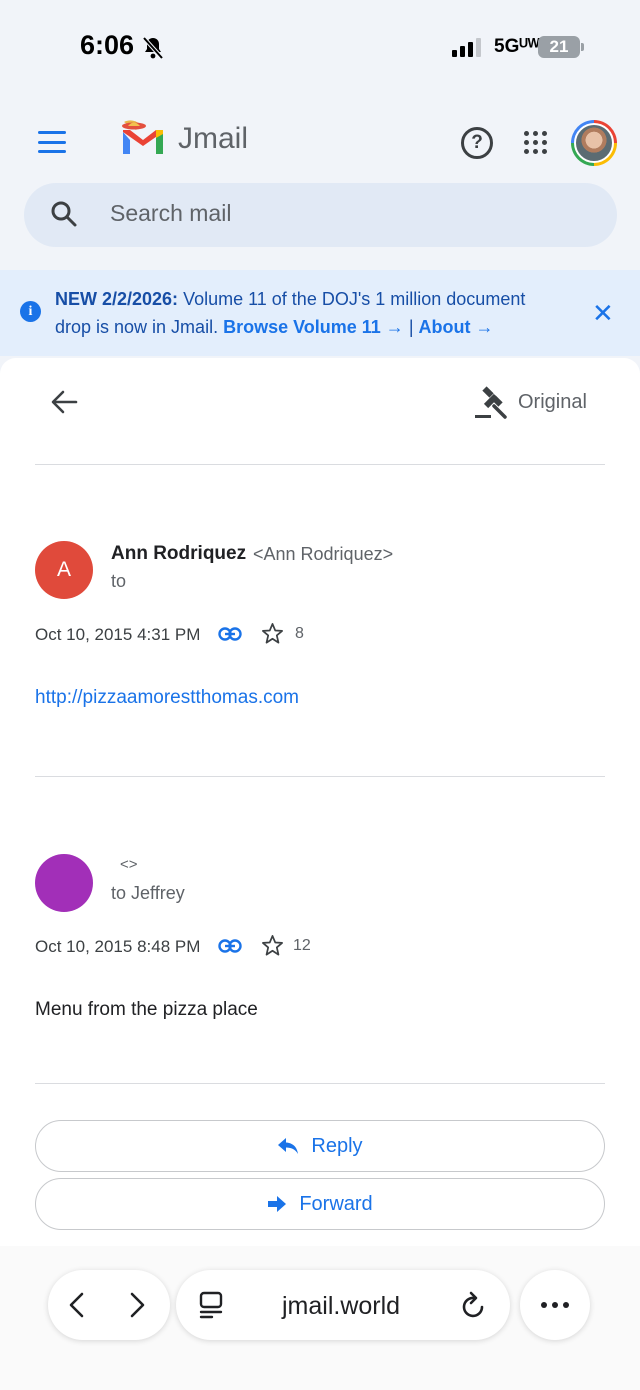 The width and height of the screenshot is (640, 1390). I want to click on about-link: About →, so click(456, 327).